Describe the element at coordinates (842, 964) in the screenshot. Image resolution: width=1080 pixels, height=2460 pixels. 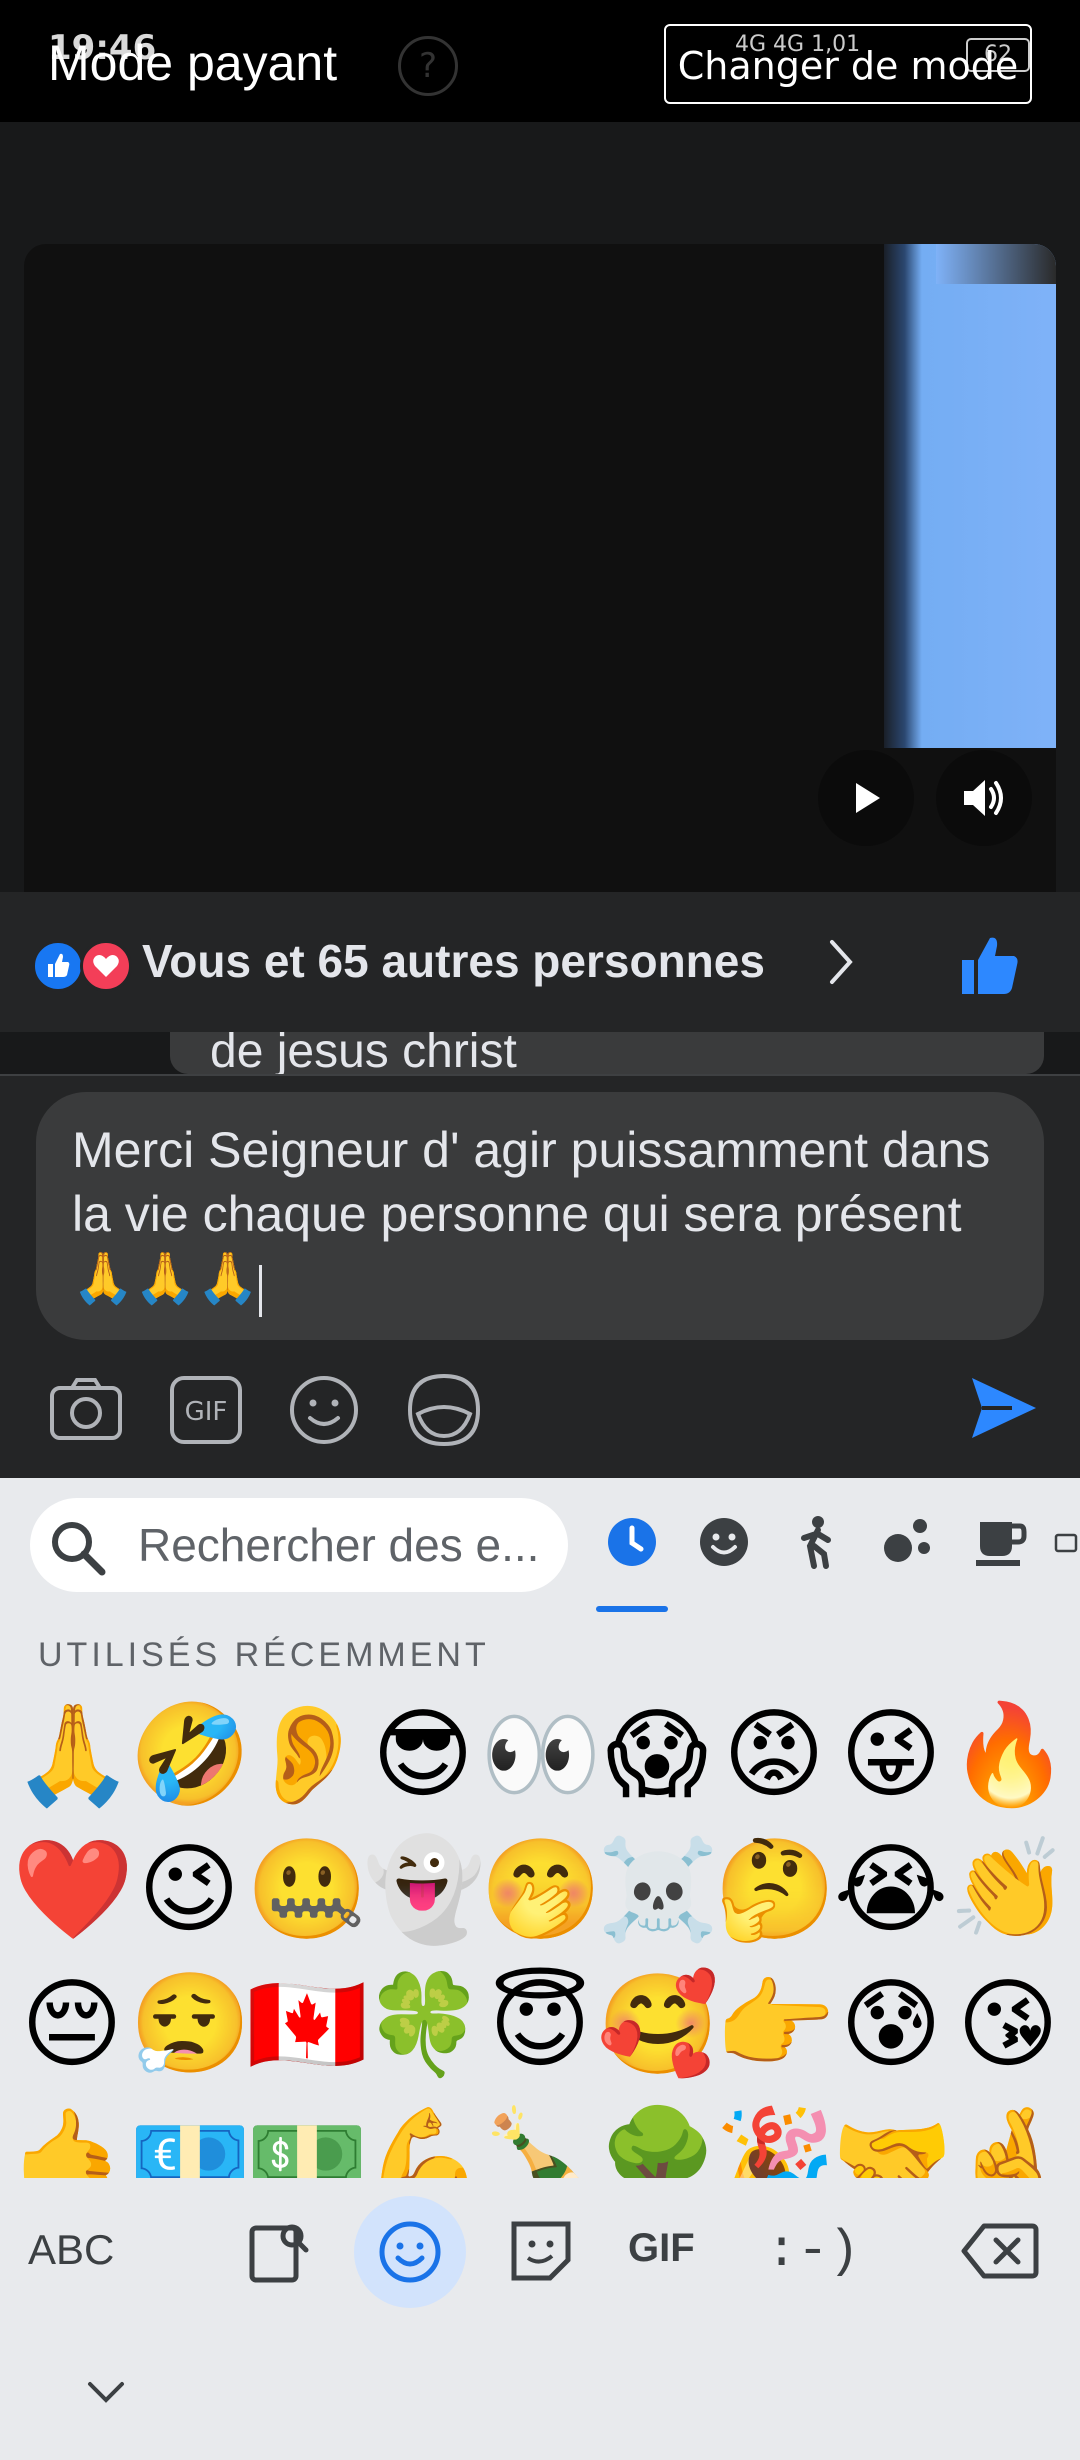
I see `chevron-right-icon` at that location.